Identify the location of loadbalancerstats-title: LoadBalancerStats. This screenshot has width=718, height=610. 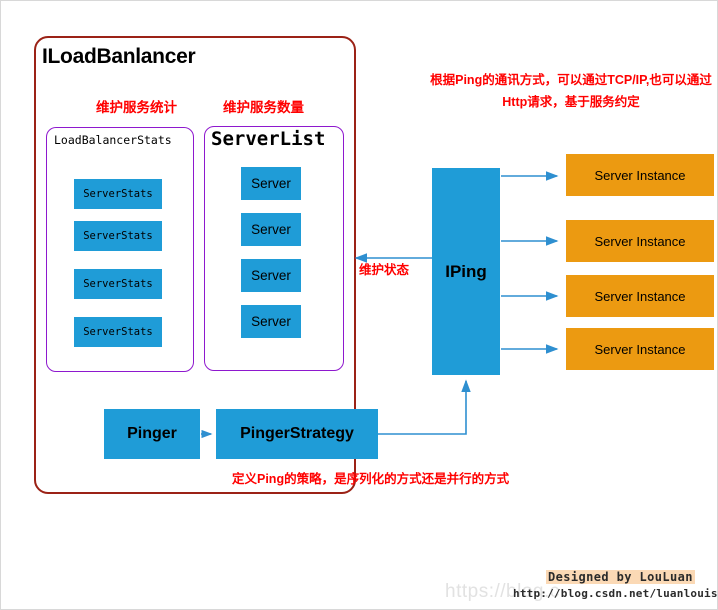
(113, 140).